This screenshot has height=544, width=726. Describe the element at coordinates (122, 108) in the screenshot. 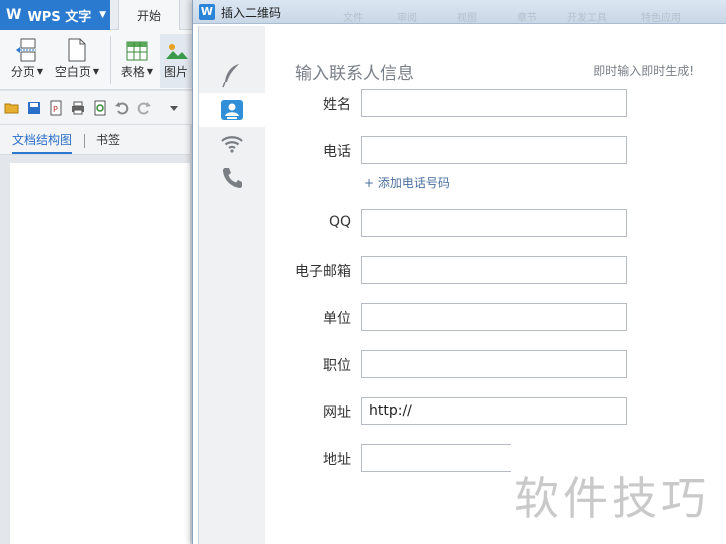

I see `undo-icon` at that location.